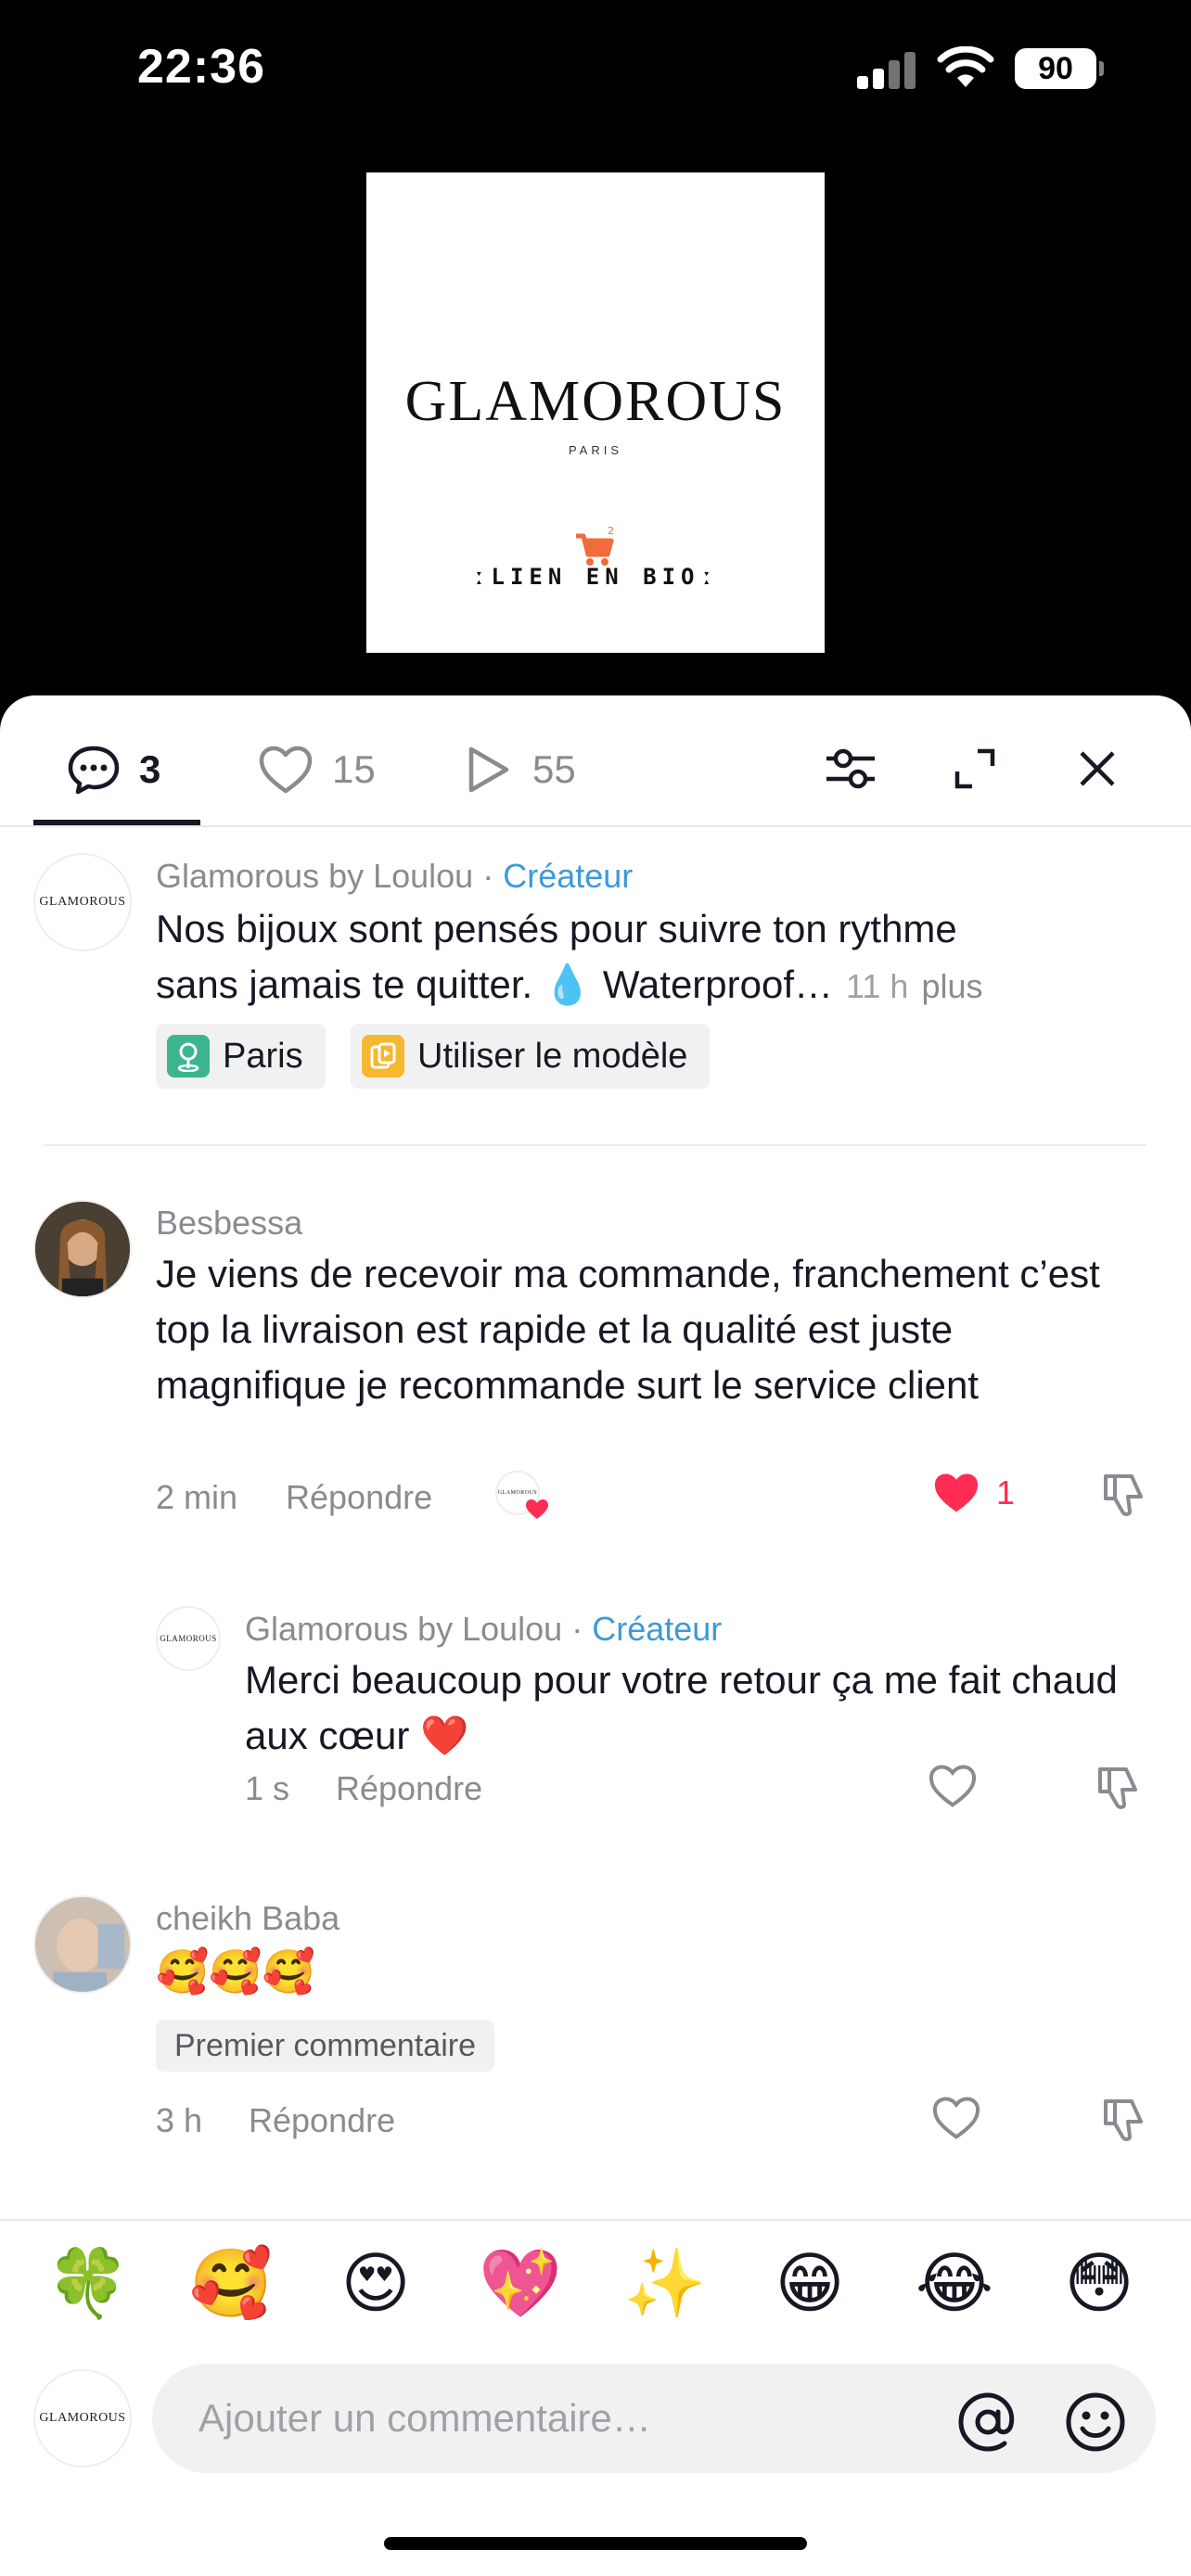  What do you see at coordinates (235, 1971) in the screenshot?
I see `comment-text: 🥰🥰🥰` at bounding box center [235, 1971].